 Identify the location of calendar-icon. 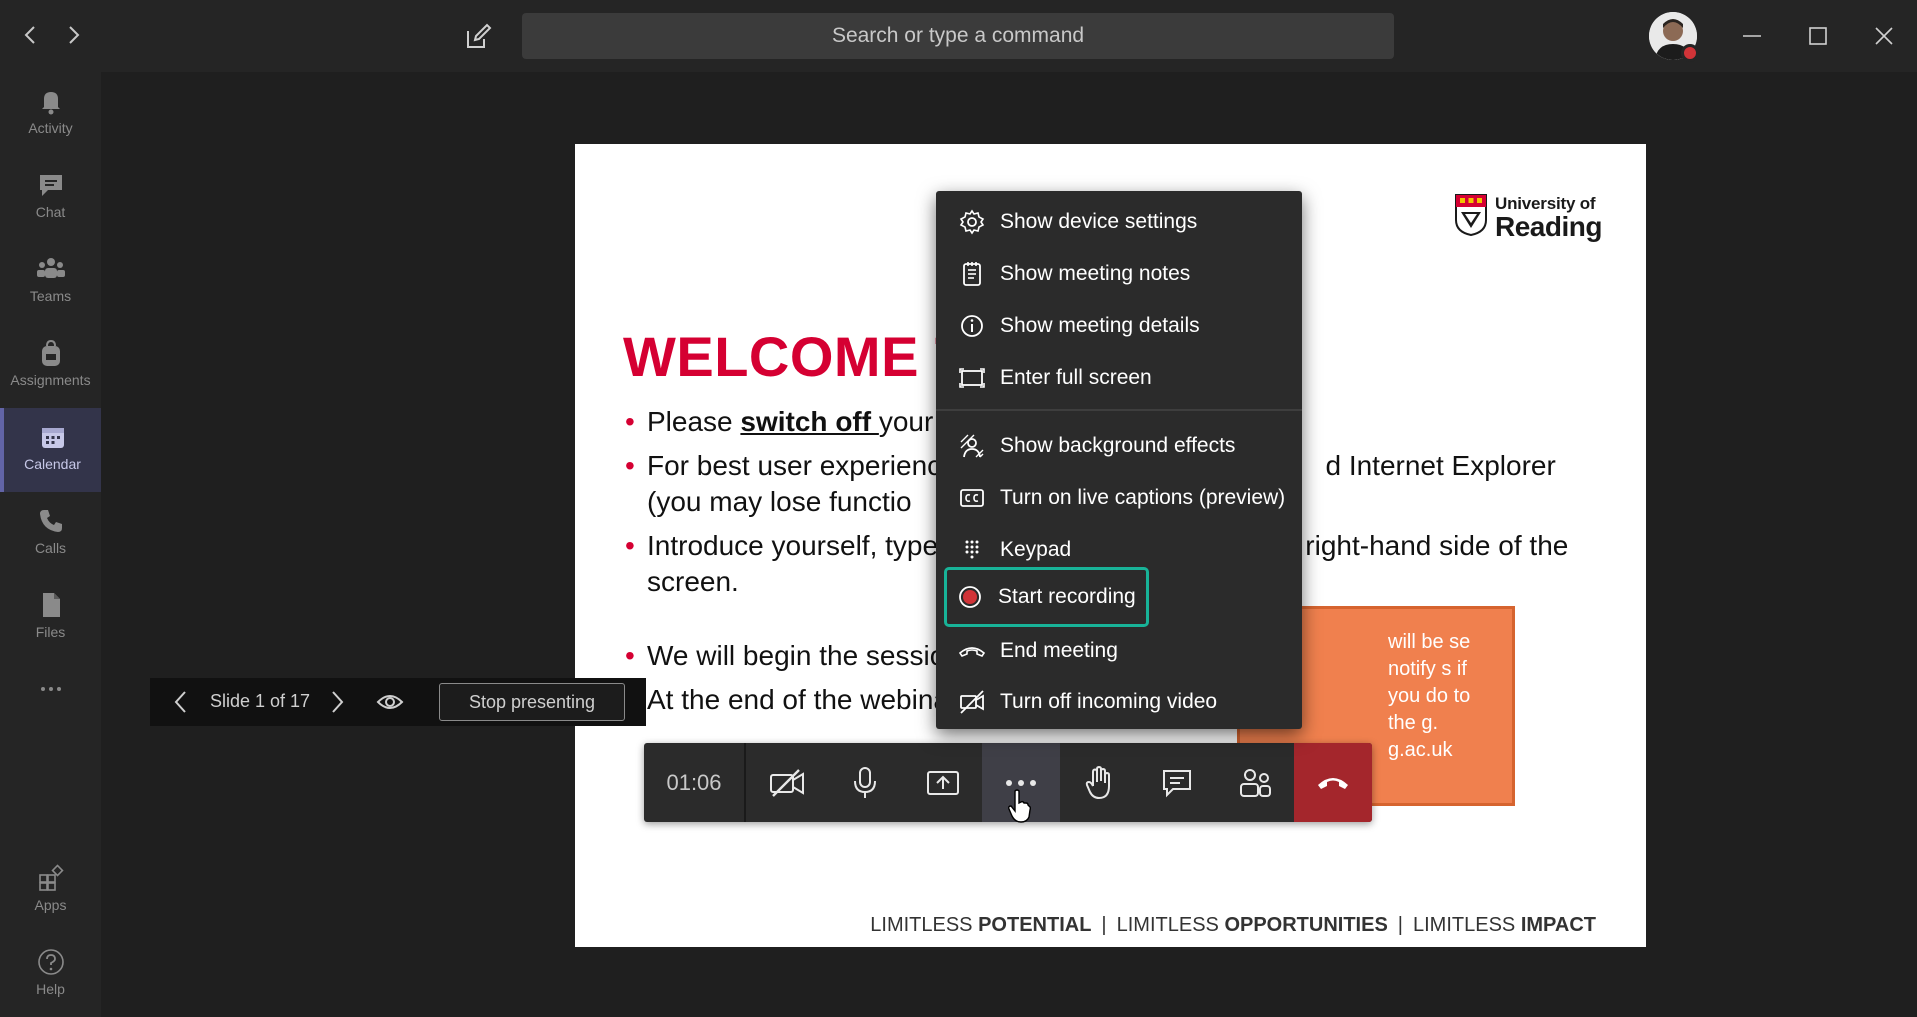
(52, 438).